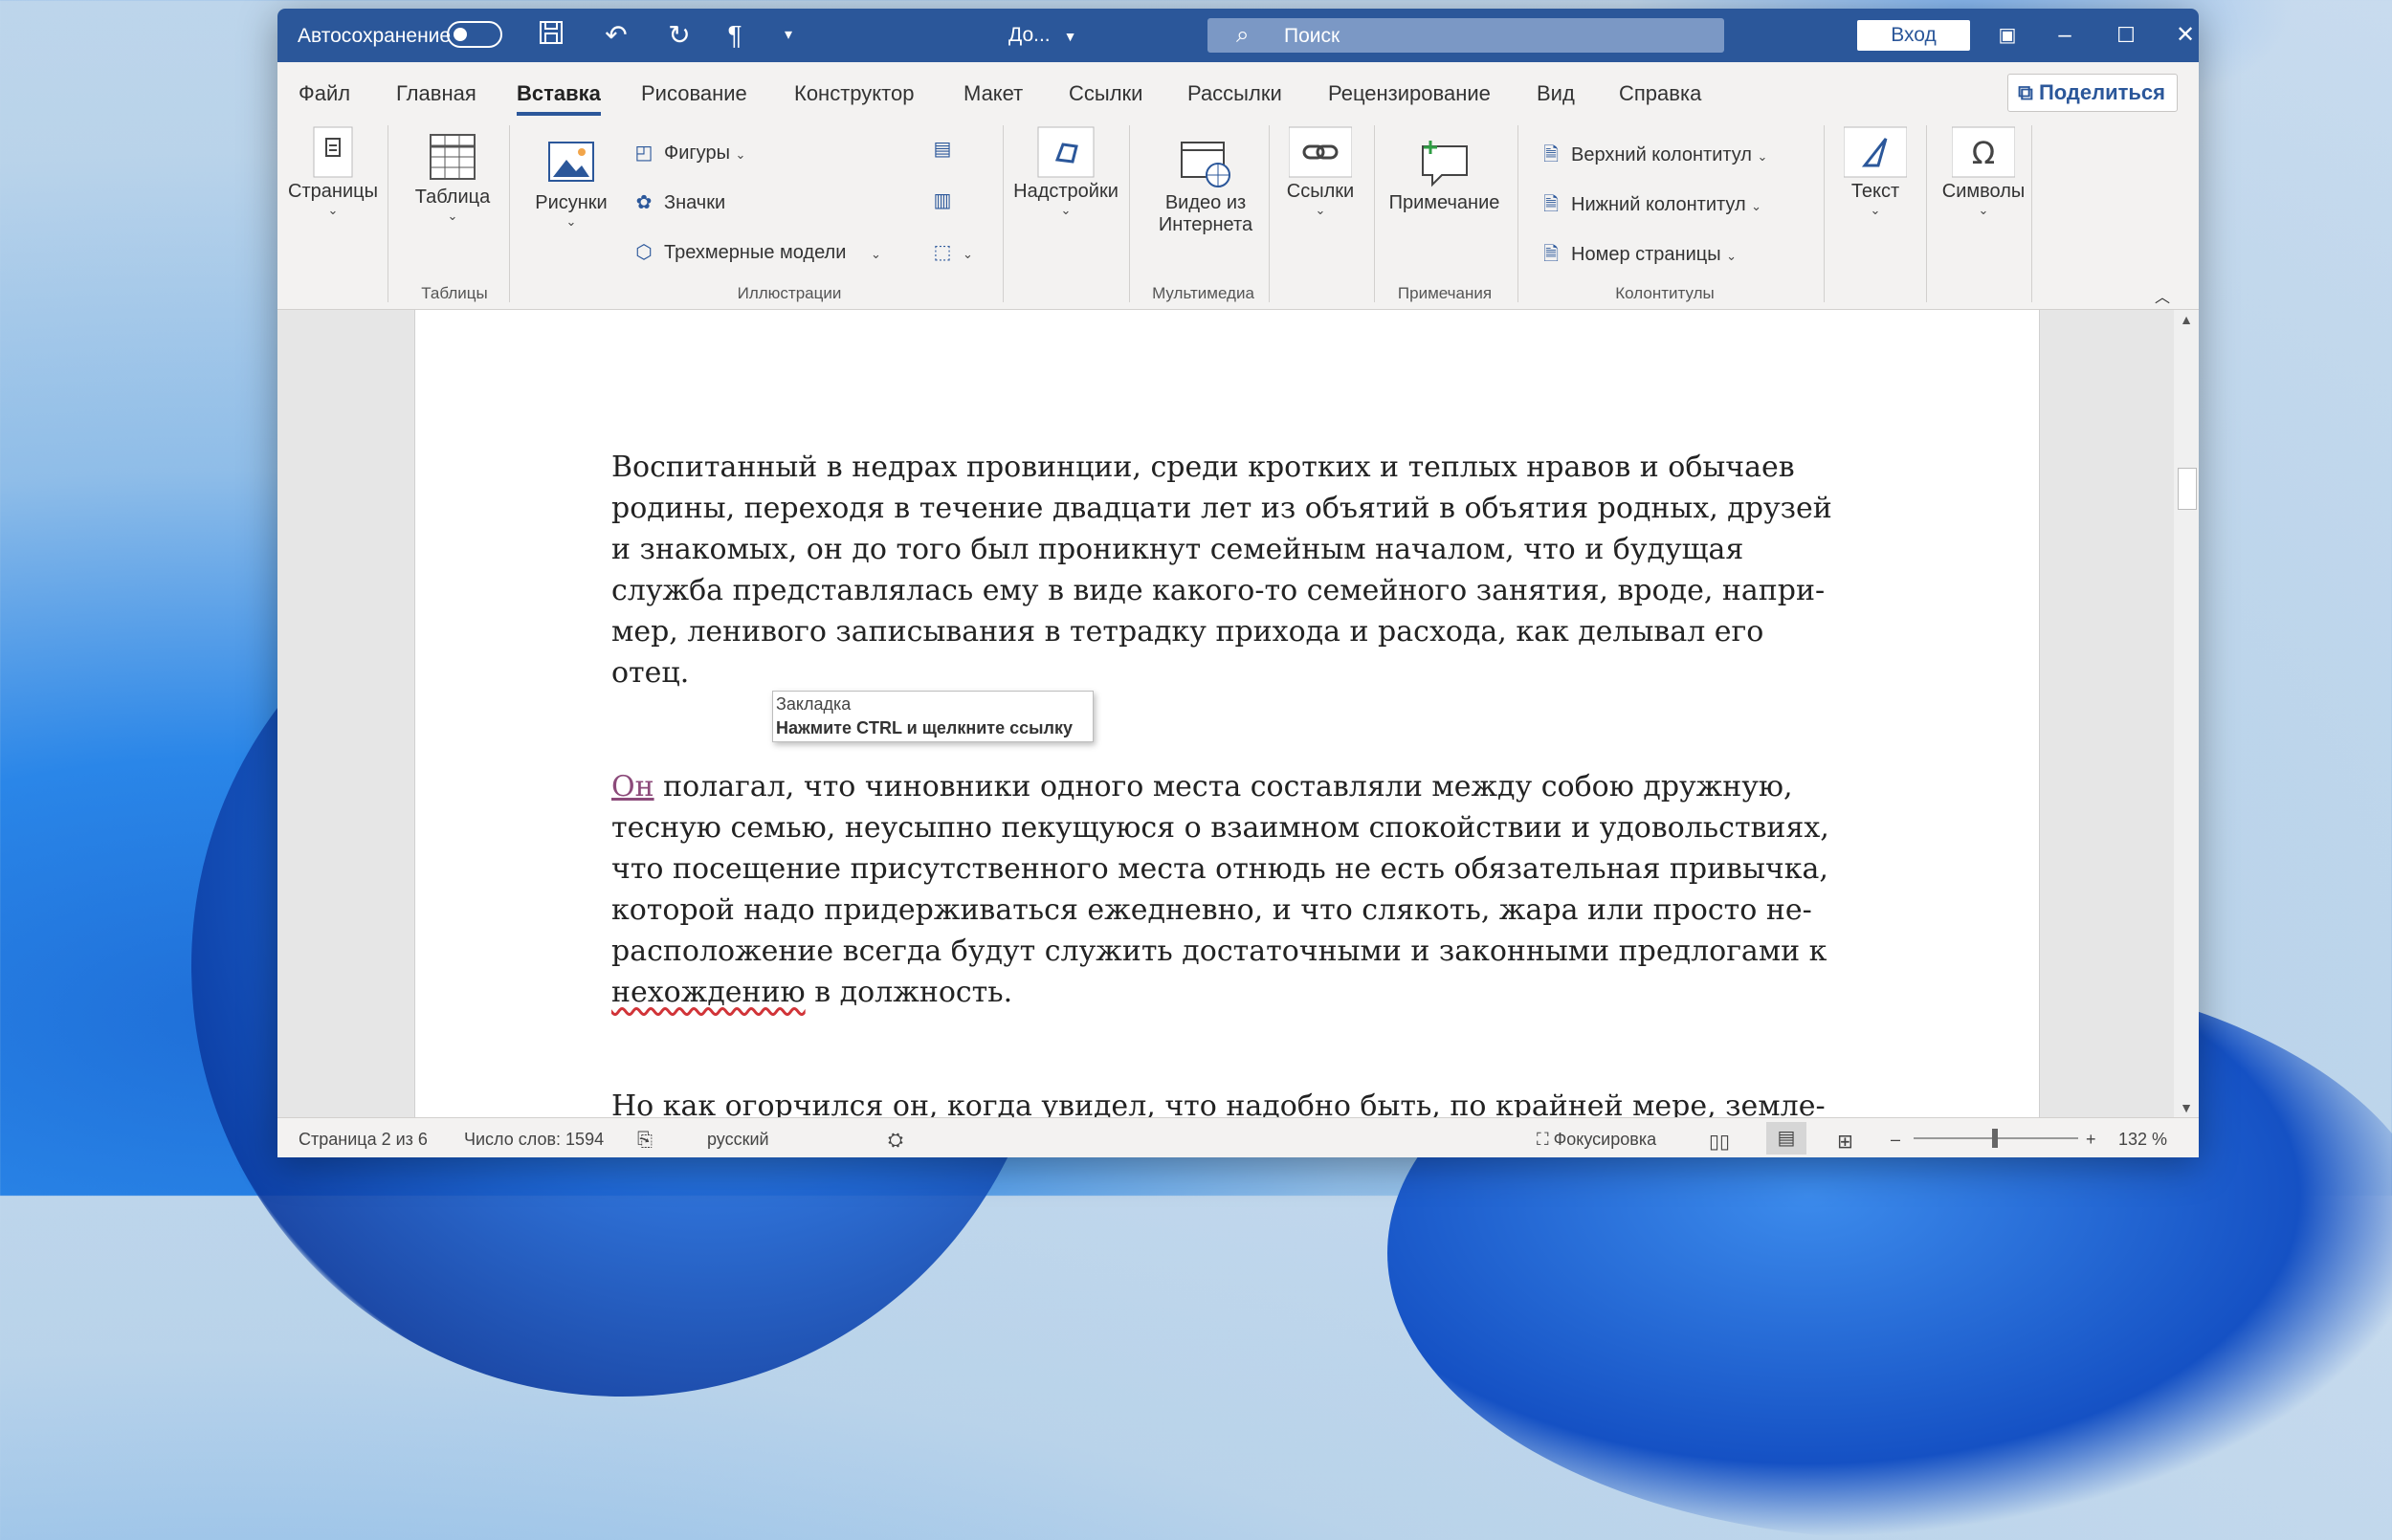 Image resolution: width=2392 pixels, height=1540 pixels. I want to click on text-button: Текст ⌄, so click(1875, 171).